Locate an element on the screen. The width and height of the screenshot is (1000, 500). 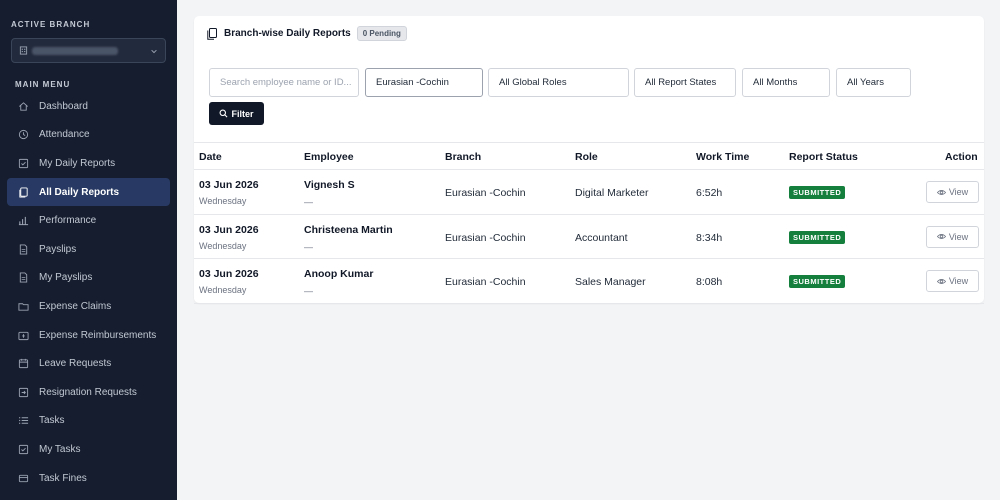
row-employee: Vignesh S is located at coordinates (329, 185).